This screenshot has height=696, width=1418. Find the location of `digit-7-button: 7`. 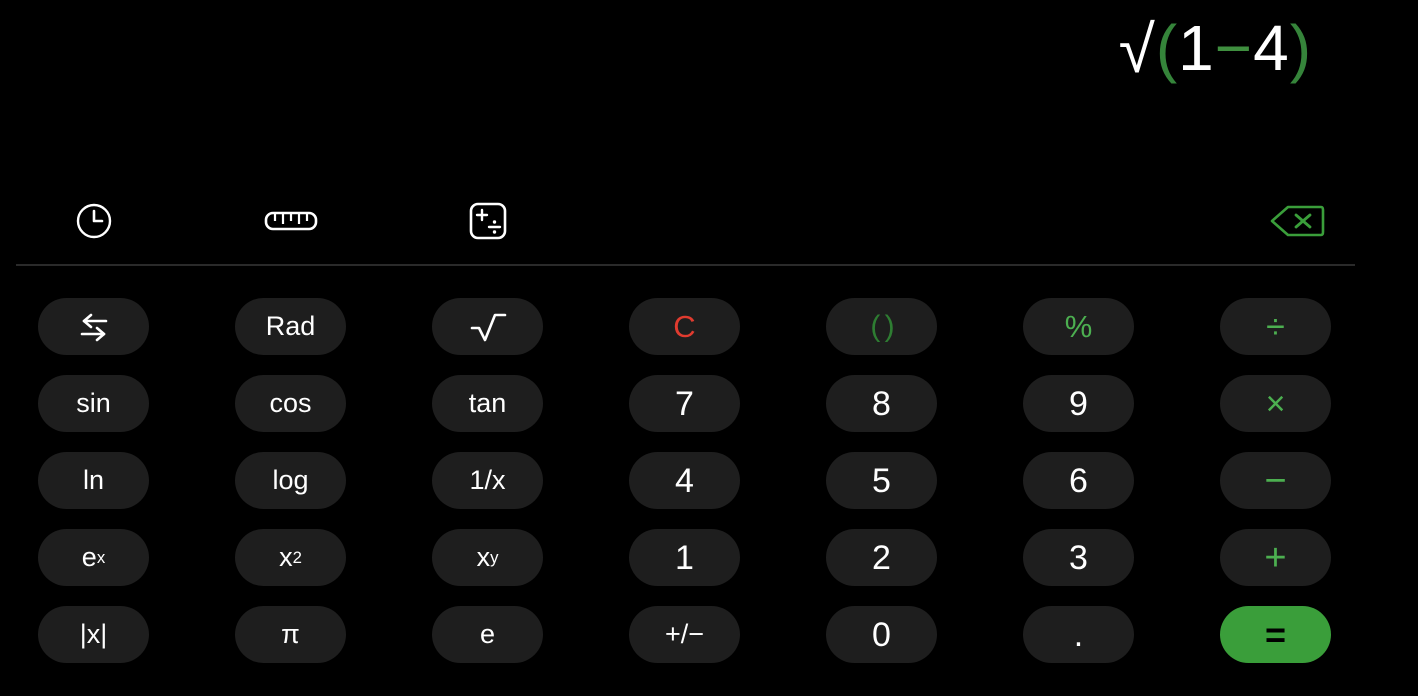

digit-7-button: 7 is located at coordinates (684, 403).